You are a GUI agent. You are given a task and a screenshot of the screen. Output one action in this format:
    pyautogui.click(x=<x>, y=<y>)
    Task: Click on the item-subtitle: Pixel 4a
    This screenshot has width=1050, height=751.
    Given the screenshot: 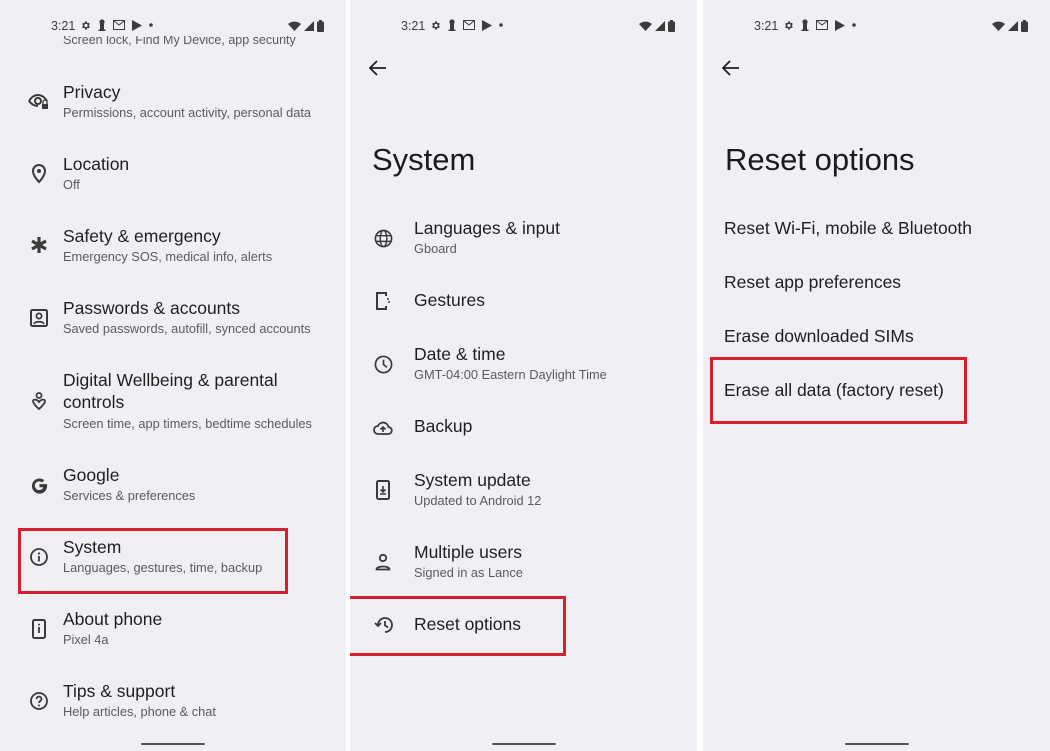 What is the action you would take?
    pyautogui.click(x=86, y=639)
    